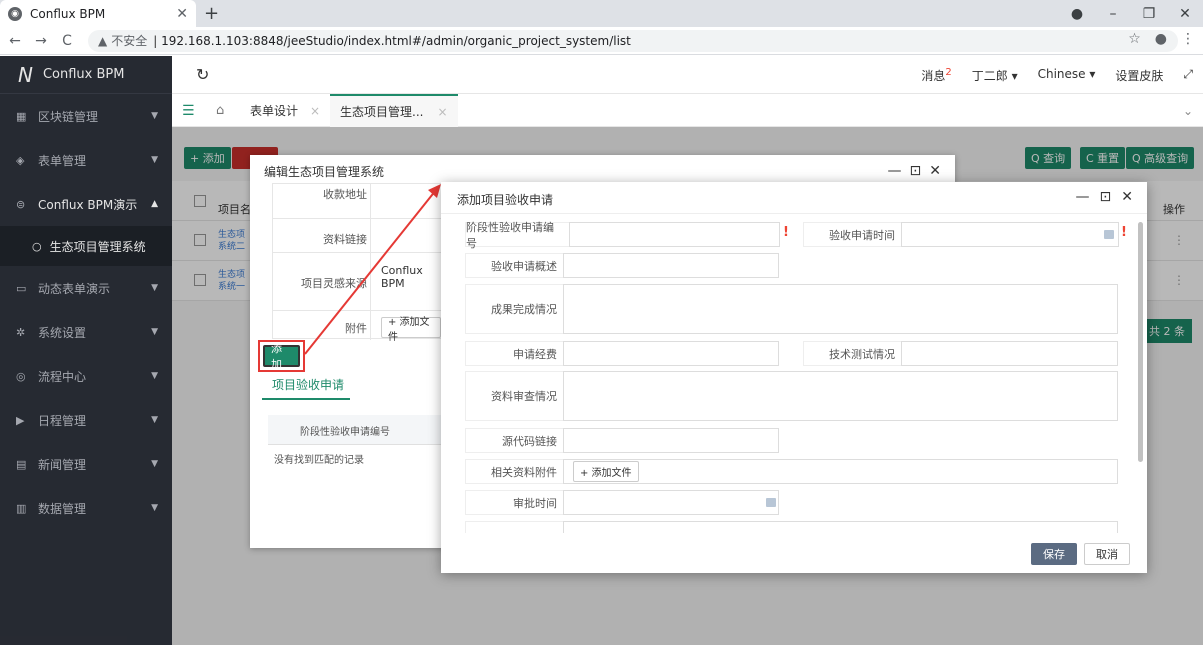 This screenshot has width=1203, height=645. I want to click on summary-input, so click(671, 265).